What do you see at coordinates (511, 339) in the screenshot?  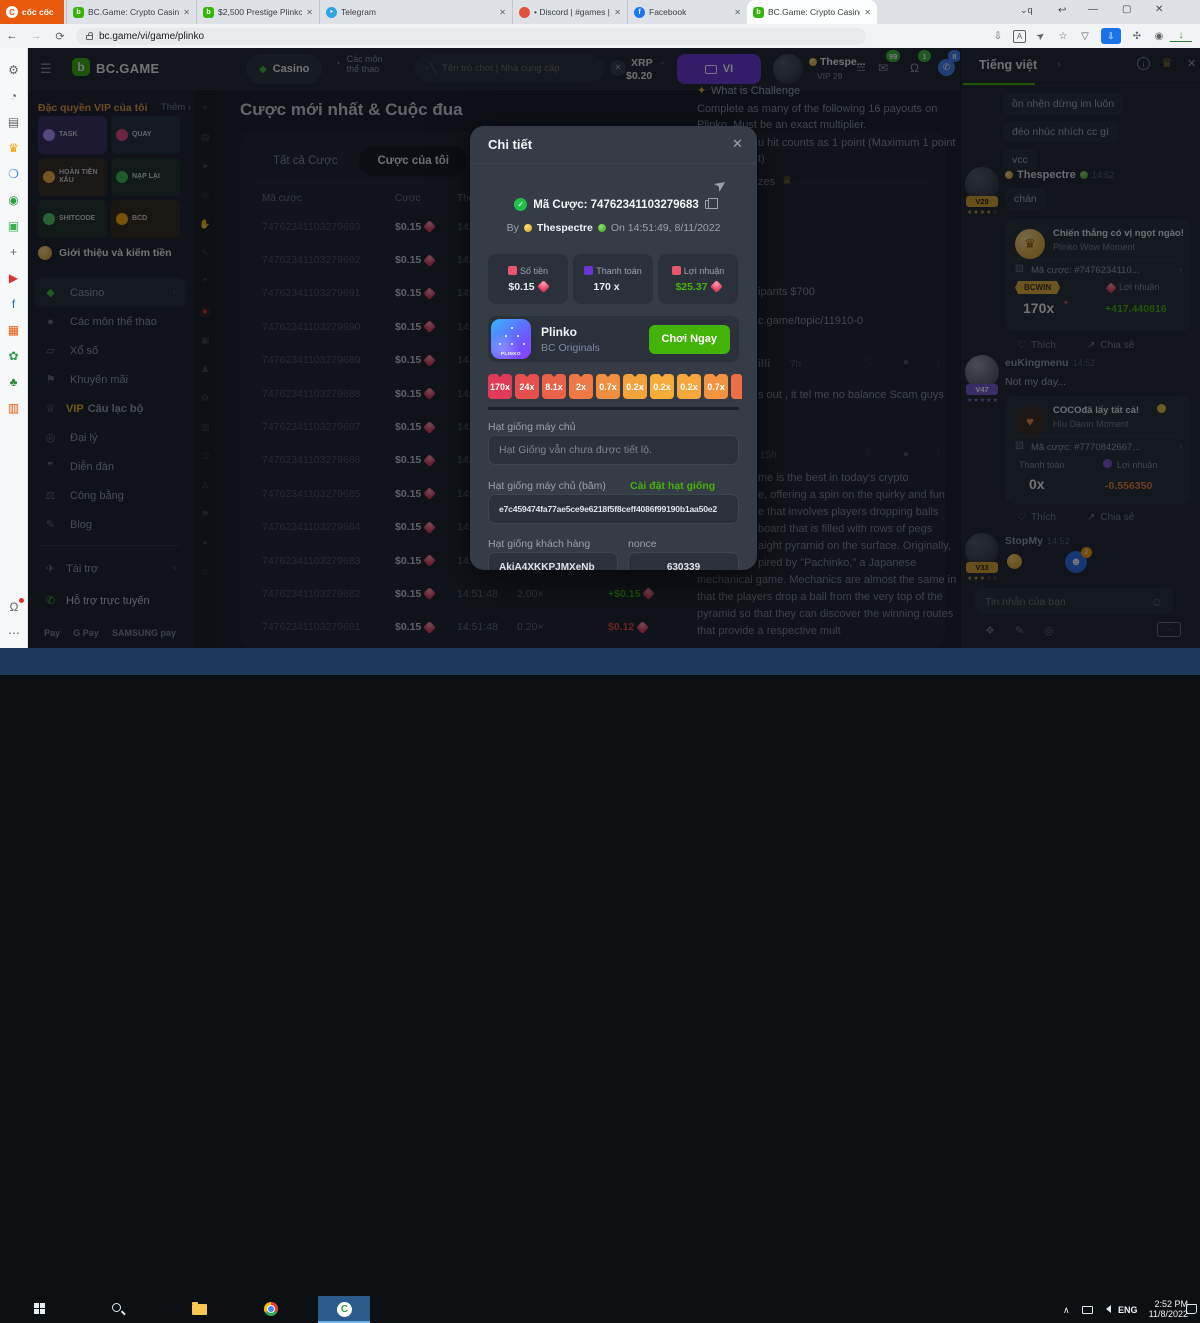 I see `plinko-game-icon: PLINKO` at bounding box center [511, 339].